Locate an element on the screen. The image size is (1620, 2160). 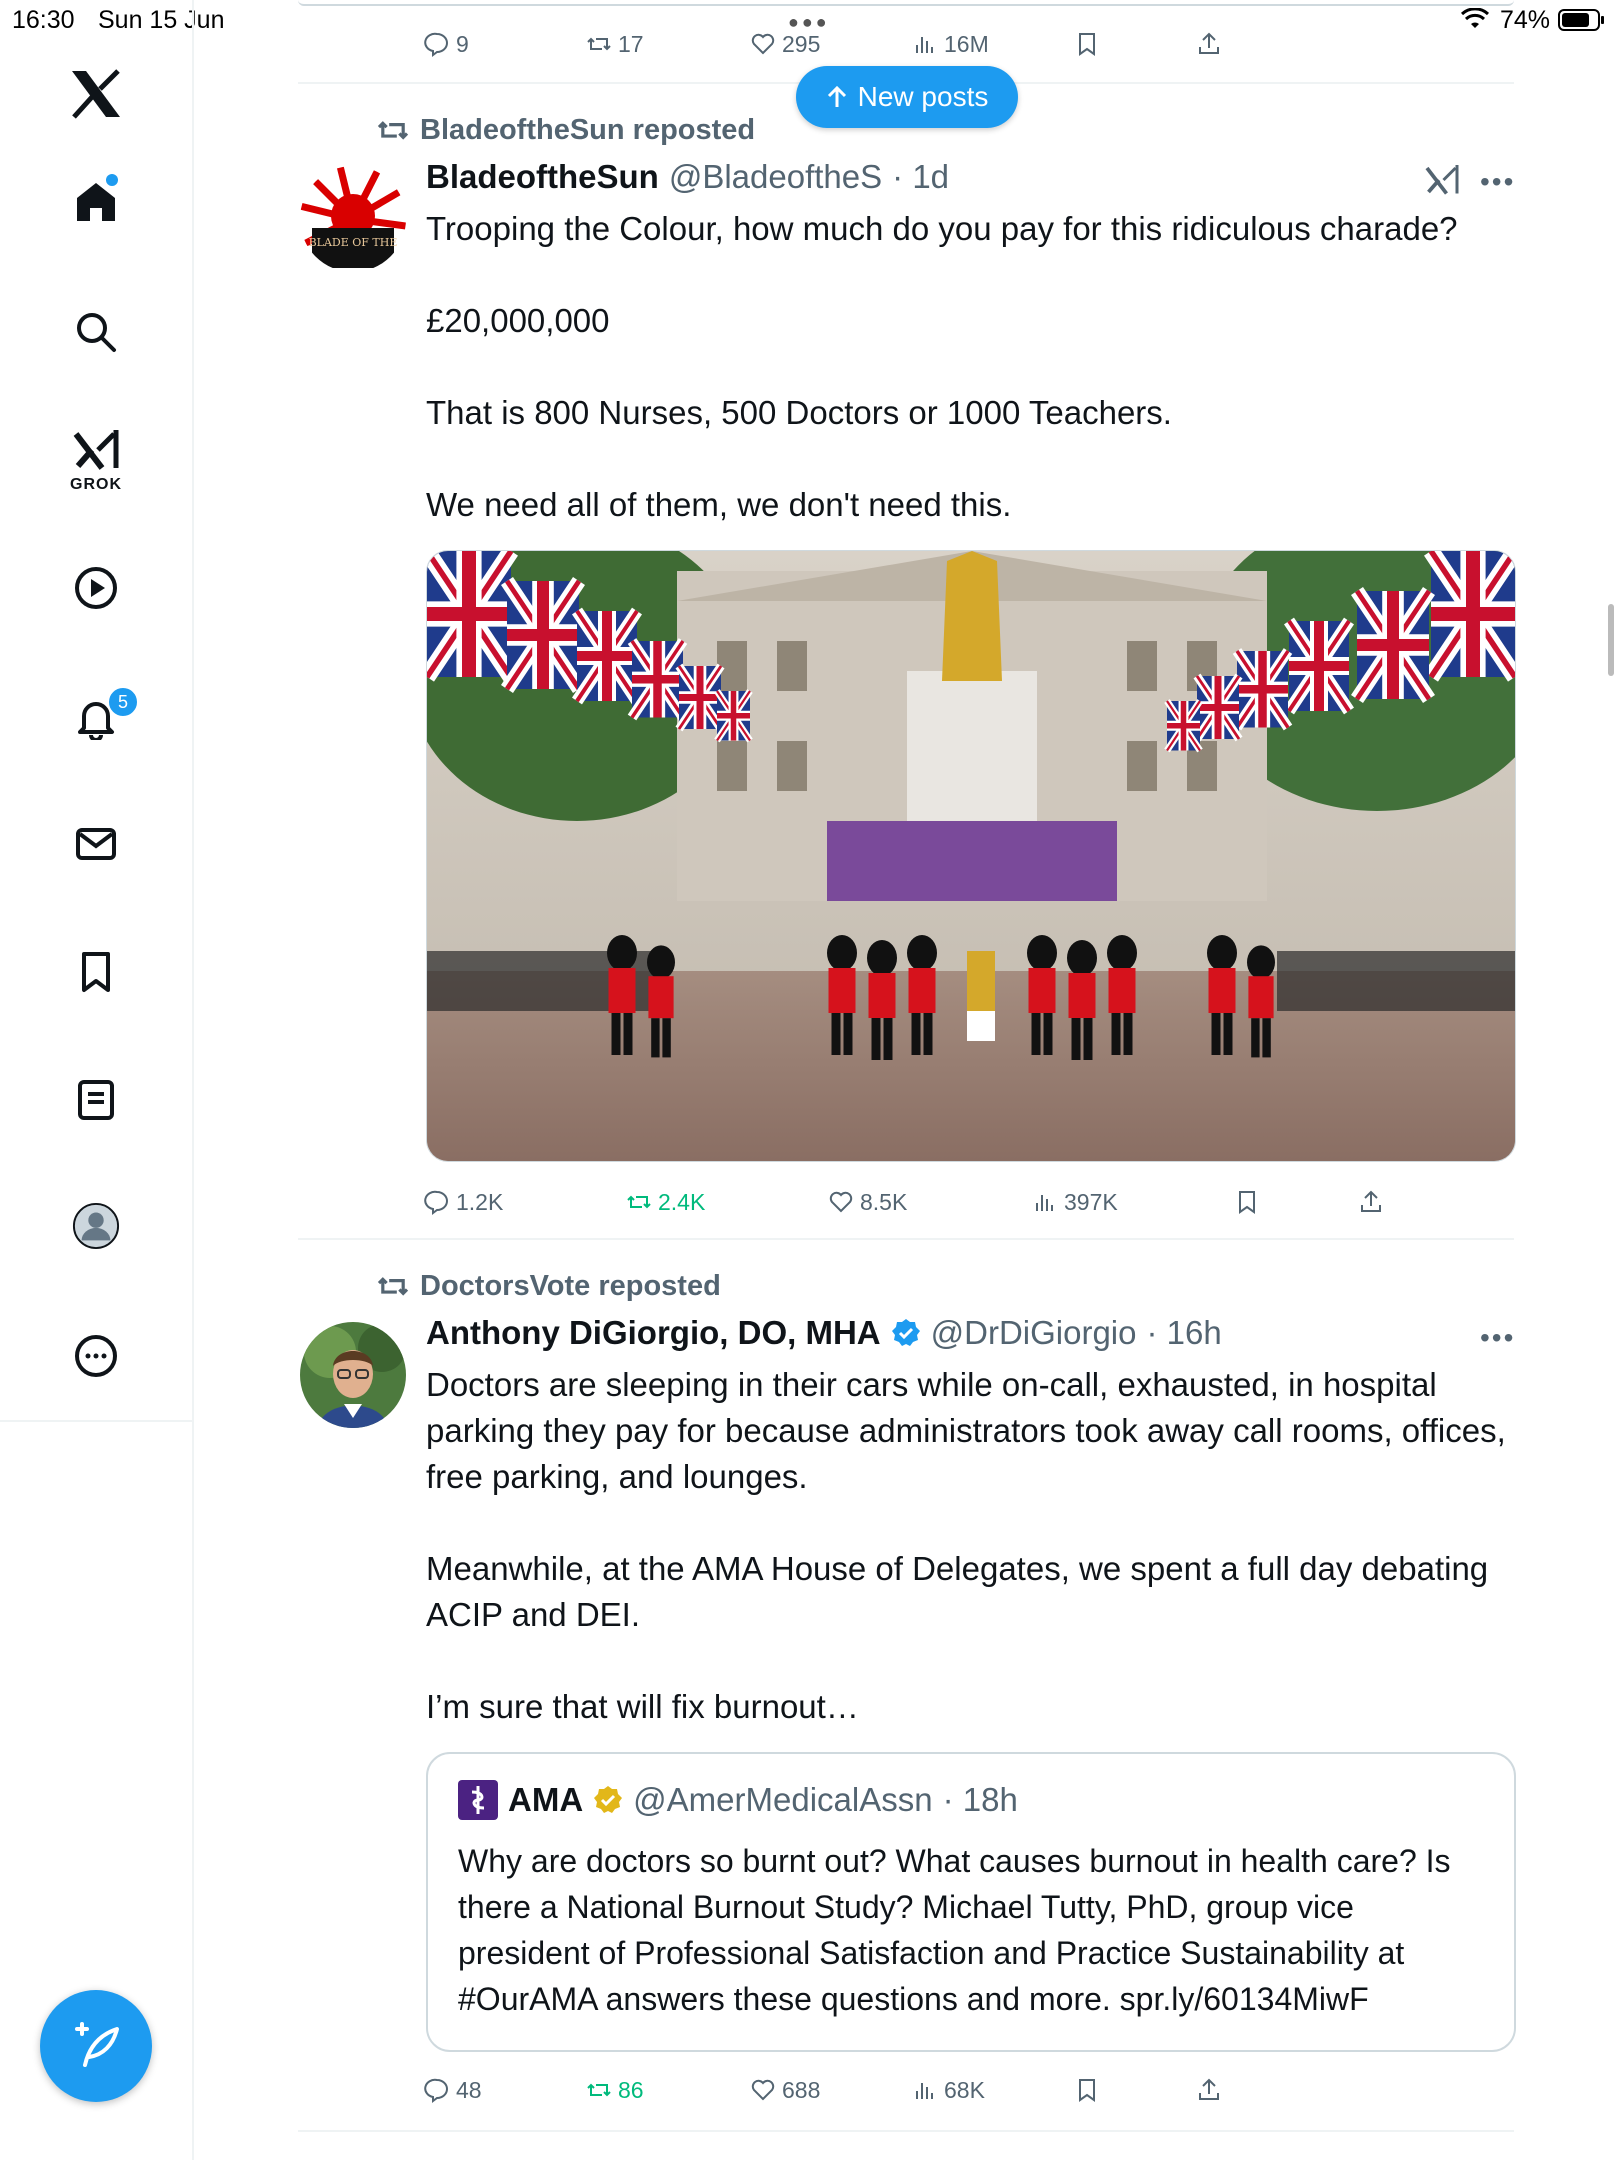
ama-logo-icon is located at coordinates (478, 1800).